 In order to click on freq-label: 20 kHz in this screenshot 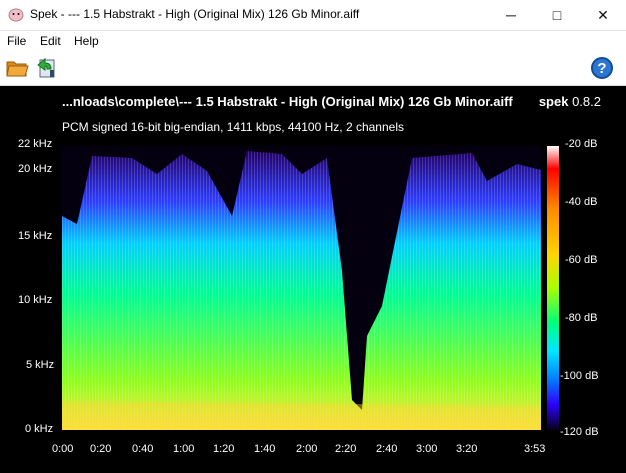, I will do `click(35, 169)`.